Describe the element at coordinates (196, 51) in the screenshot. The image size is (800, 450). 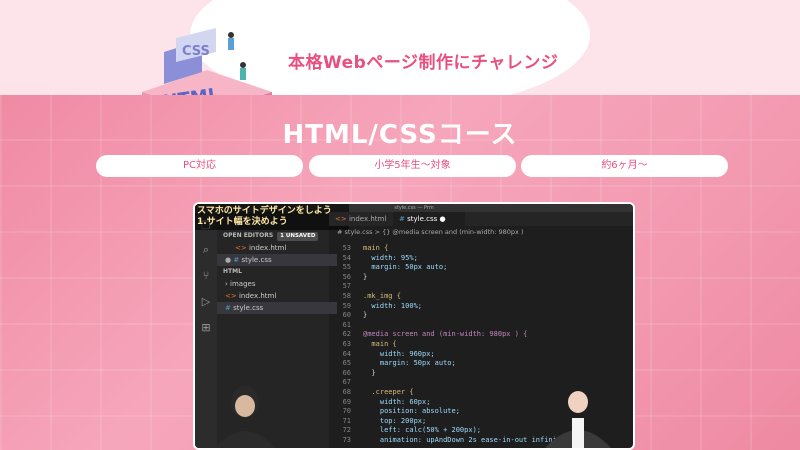
I see `css-label: CSS` at that location.